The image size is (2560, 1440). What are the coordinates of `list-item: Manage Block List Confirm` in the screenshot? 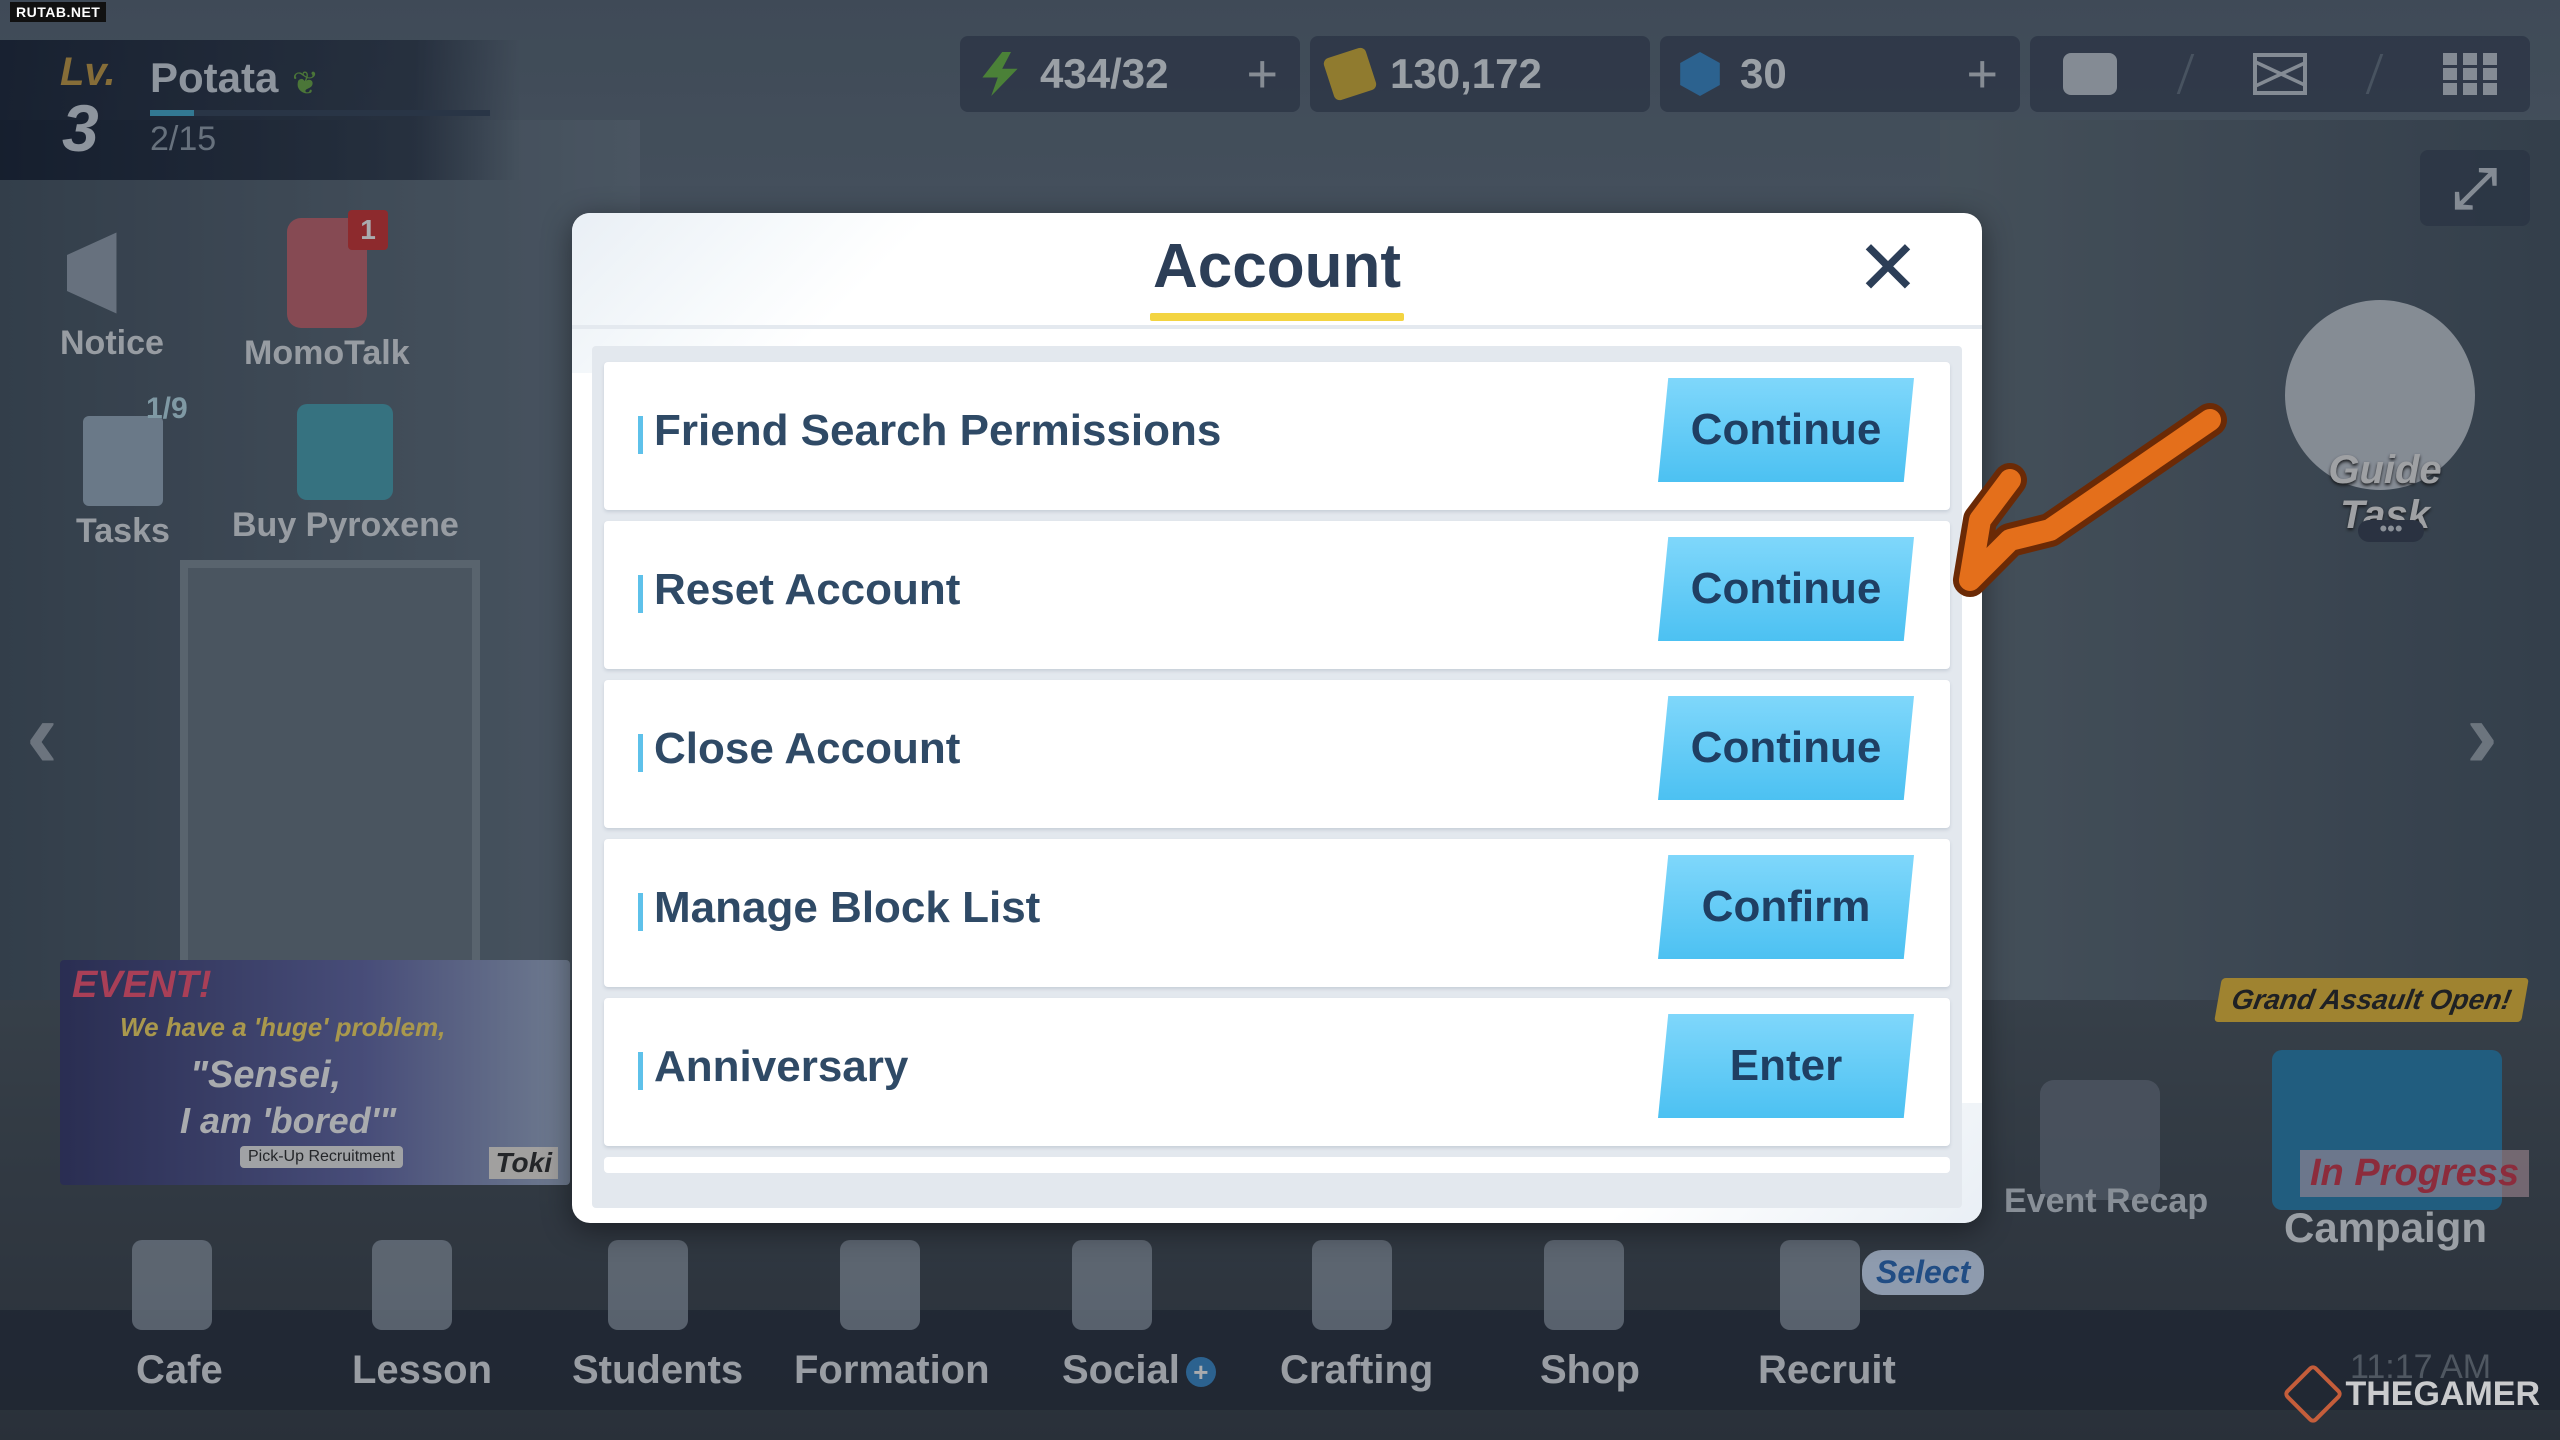 It's located at (1277, 913).